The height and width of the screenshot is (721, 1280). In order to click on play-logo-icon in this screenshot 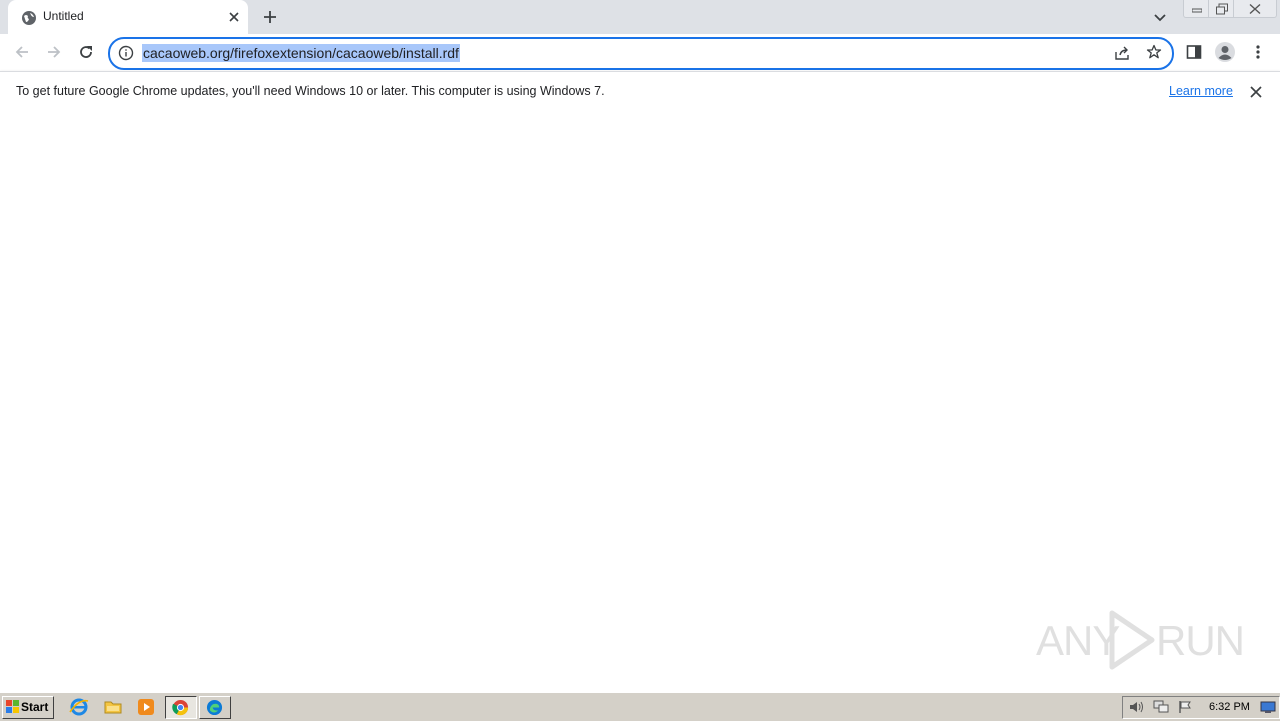, I will do `click(1132, 640)`.